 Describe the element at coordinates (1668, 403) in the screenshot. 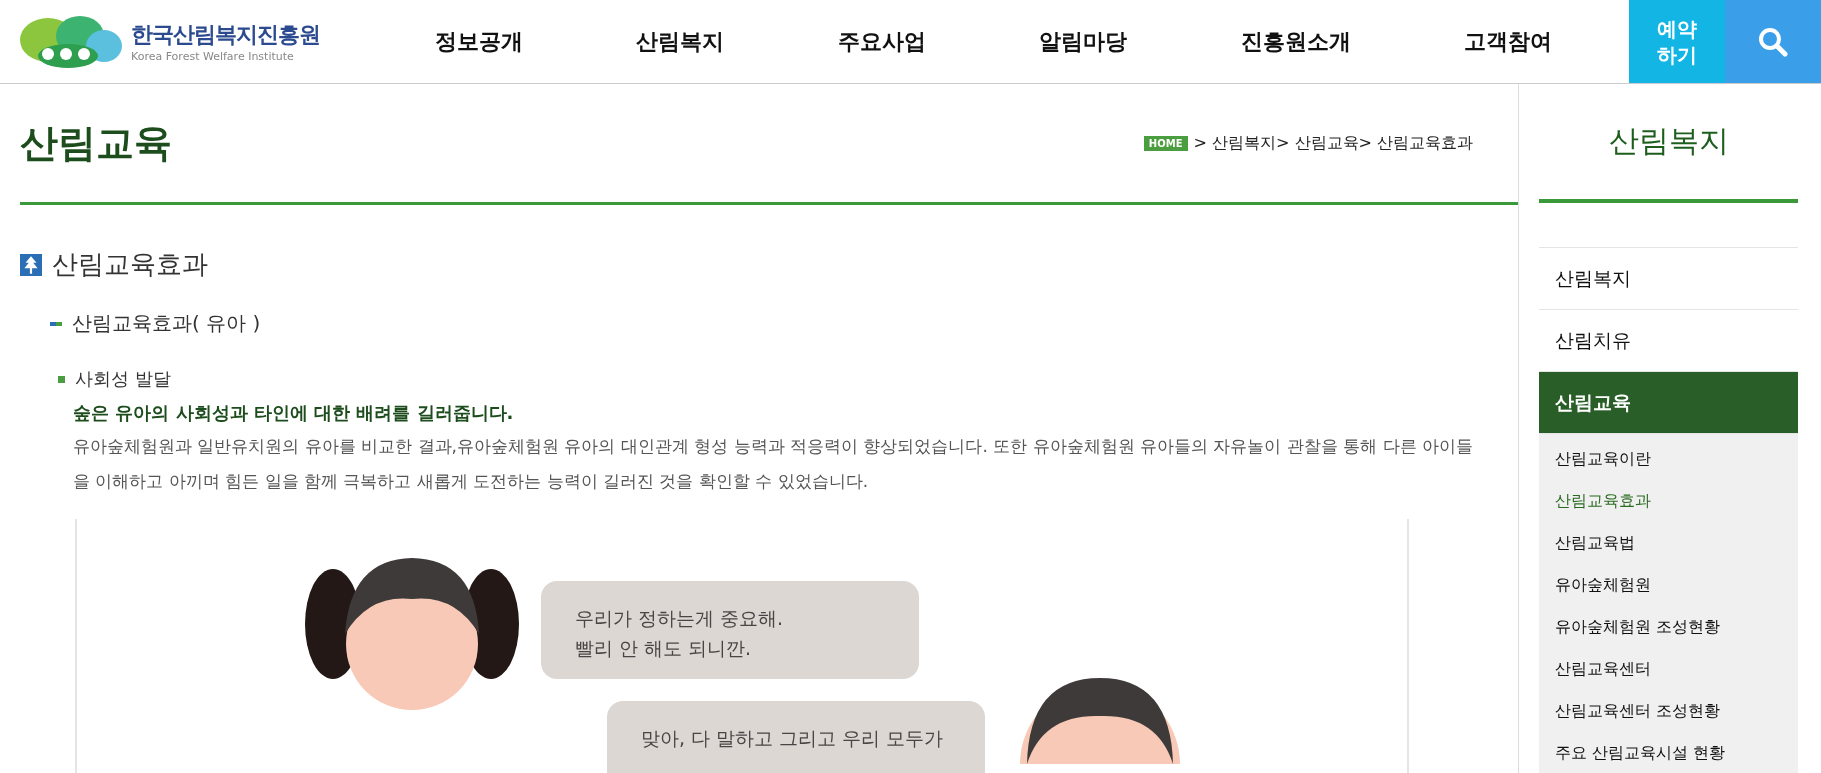

I see `sidebar-item: 산림교육` at that location.